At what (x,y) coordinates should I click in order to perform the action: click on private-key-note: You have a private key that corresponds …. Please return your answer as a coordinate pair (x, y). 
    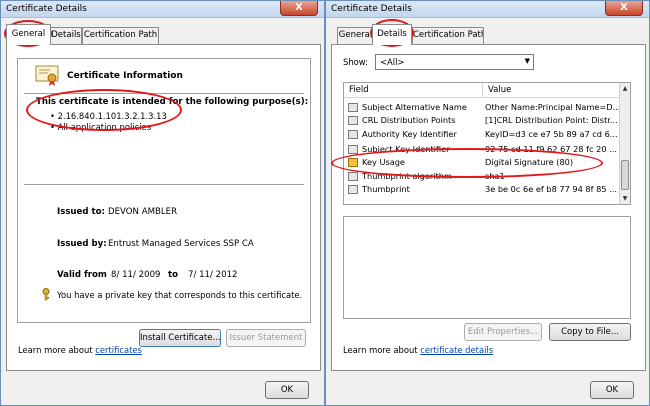
    Looking at the image, I should click on (180, 295).